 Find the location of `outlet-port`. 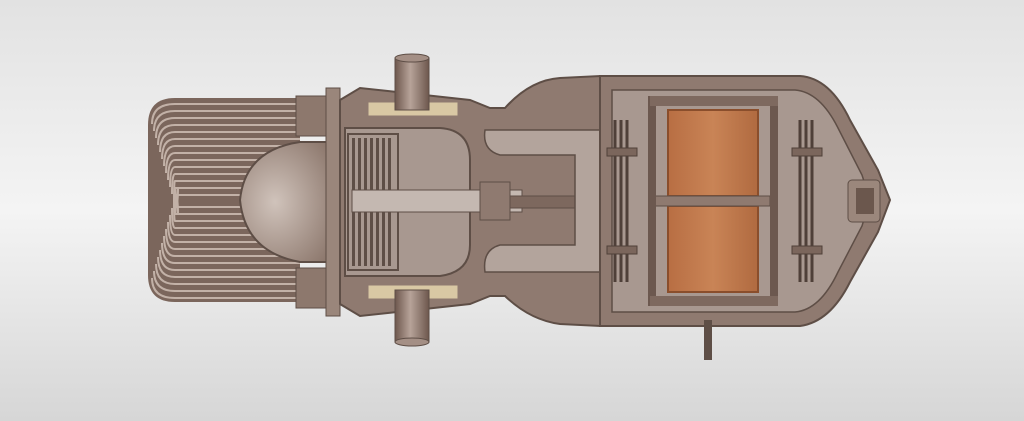

outlet-port is located at coordinates (412, 318).